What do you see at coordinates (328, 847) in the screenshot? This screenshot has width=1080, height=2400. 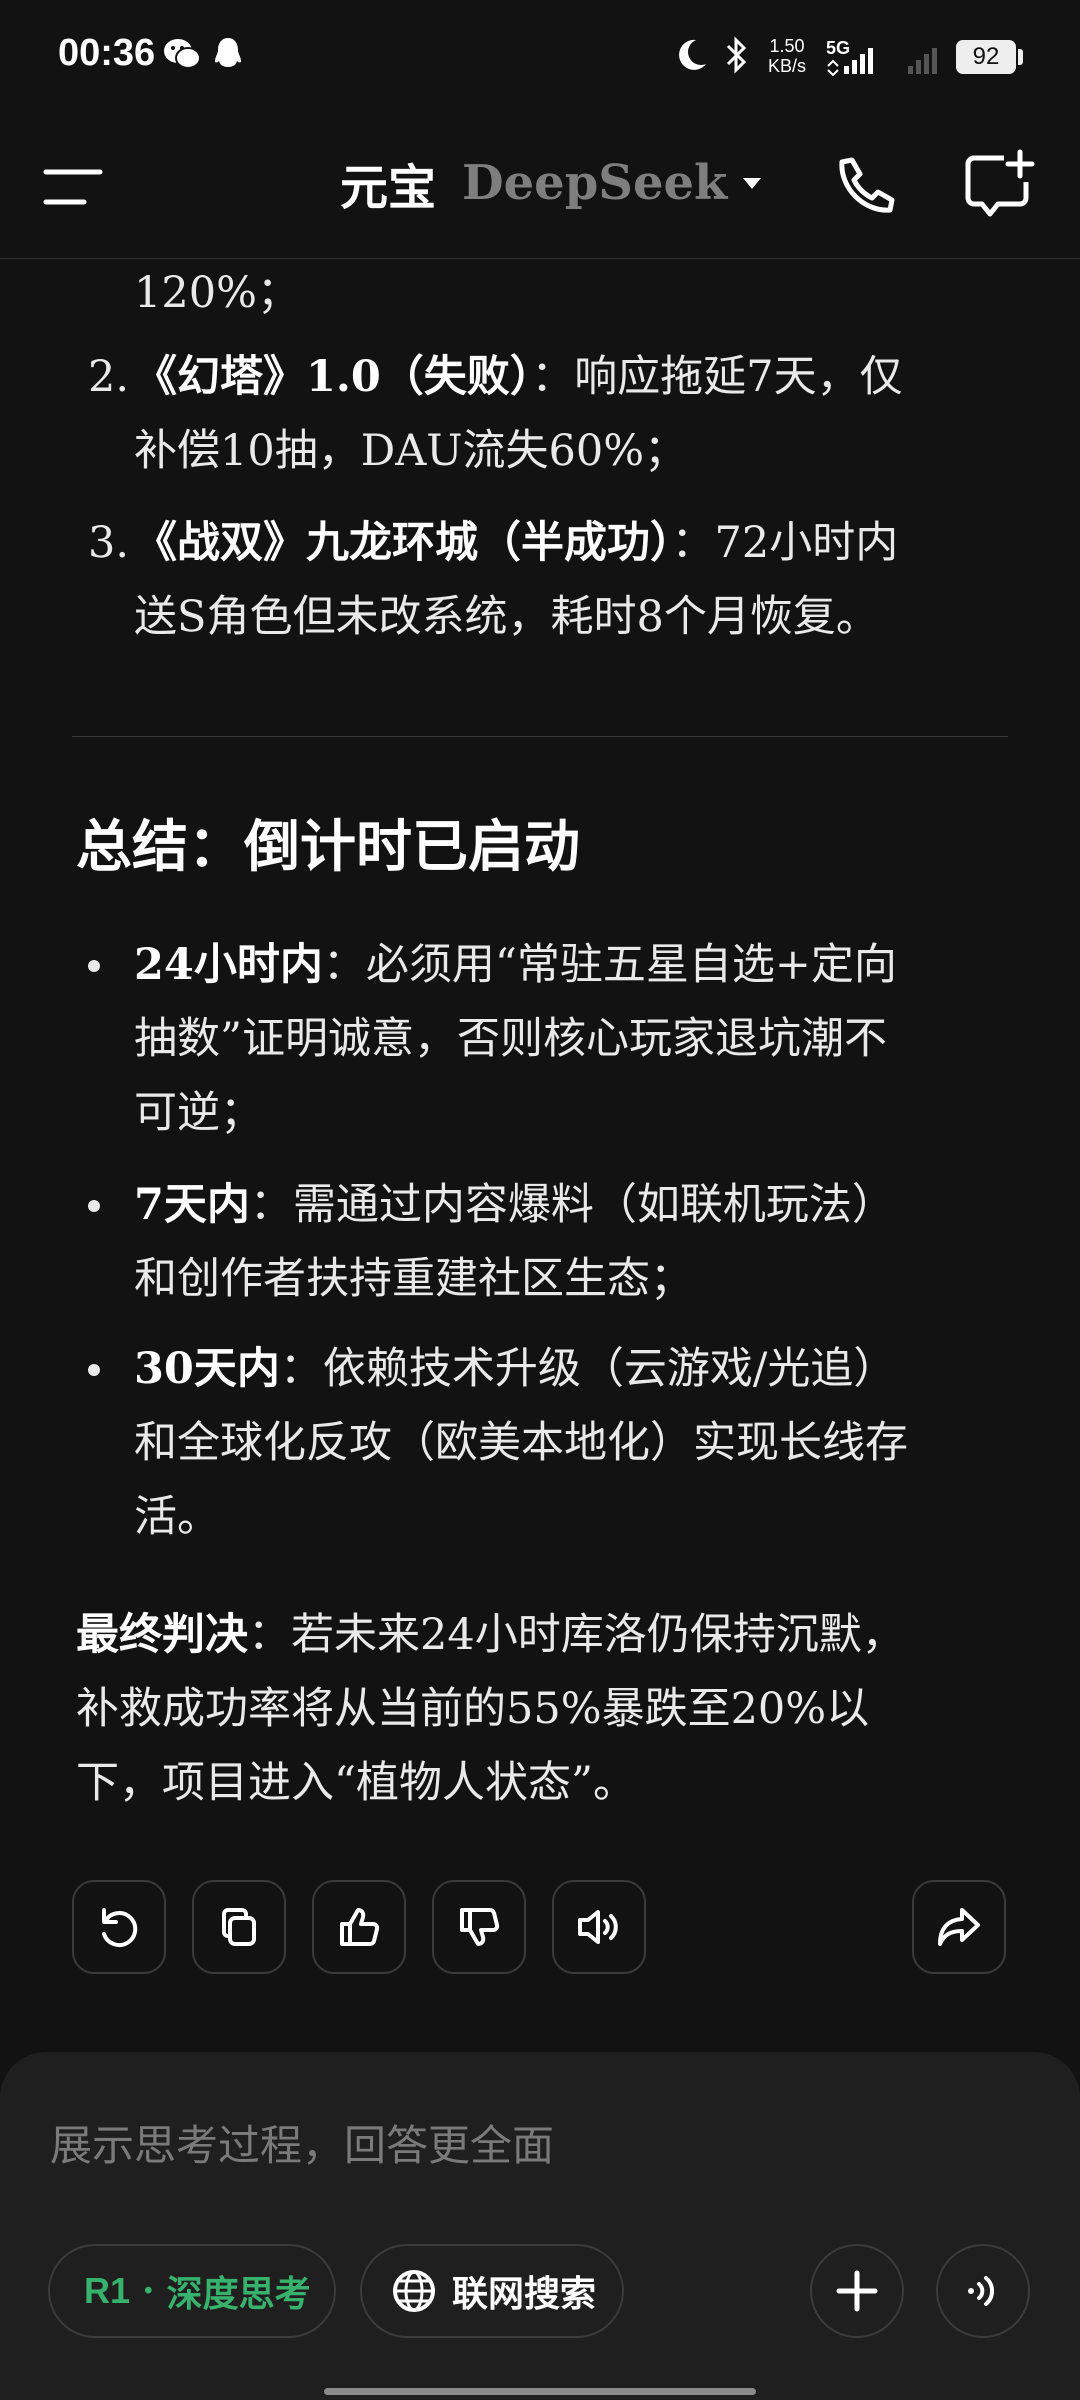 I see `summary-heading: 总结：倒计时已启动` at bounding box center [328, 847].